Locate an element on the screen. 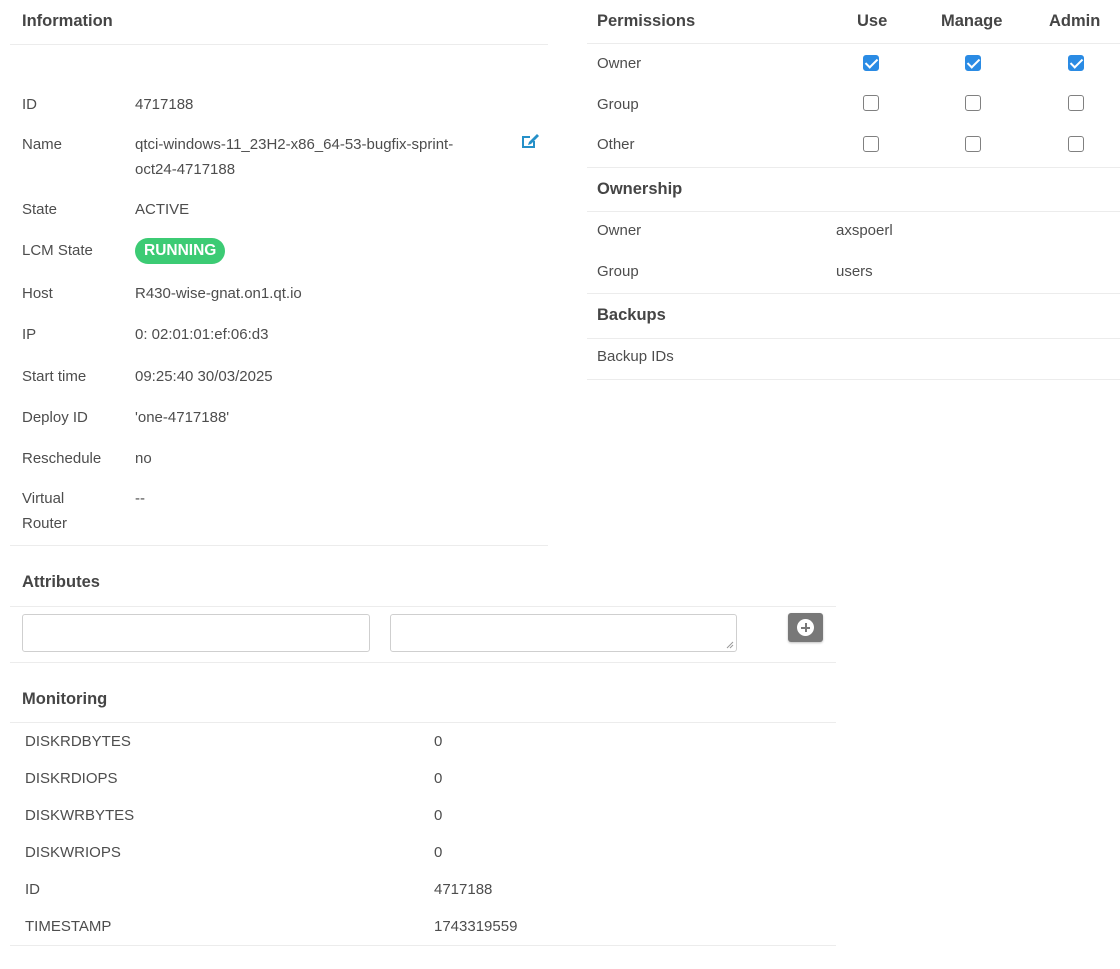 Image resolution: width=1120 pixels, height=969 pixels. status-badge: RUNNING is located at coordinates (180, 251).